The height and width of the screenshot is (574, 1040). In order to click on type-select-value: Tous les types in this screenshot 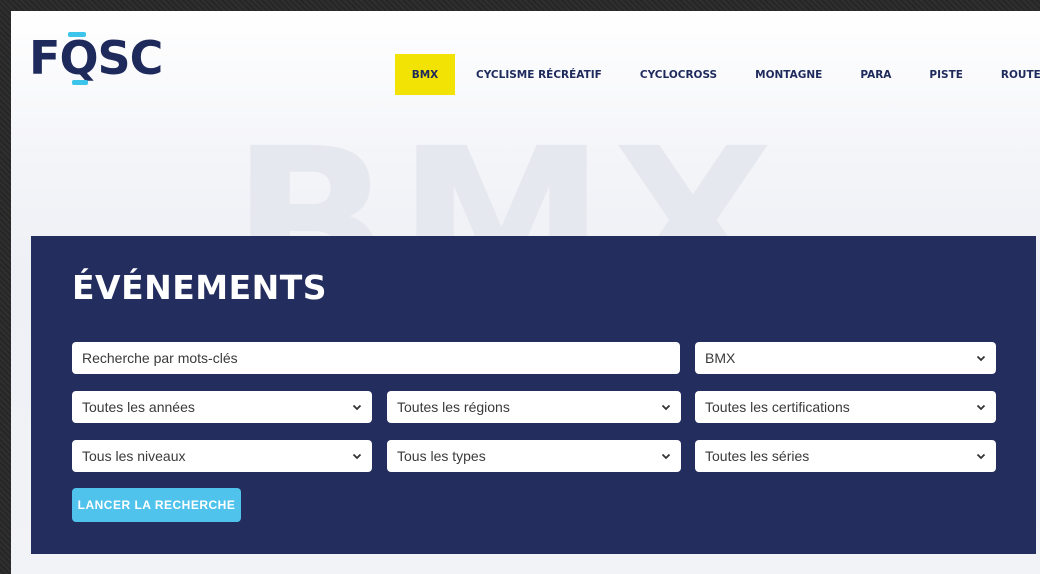, I will do `click(441, 456)`.